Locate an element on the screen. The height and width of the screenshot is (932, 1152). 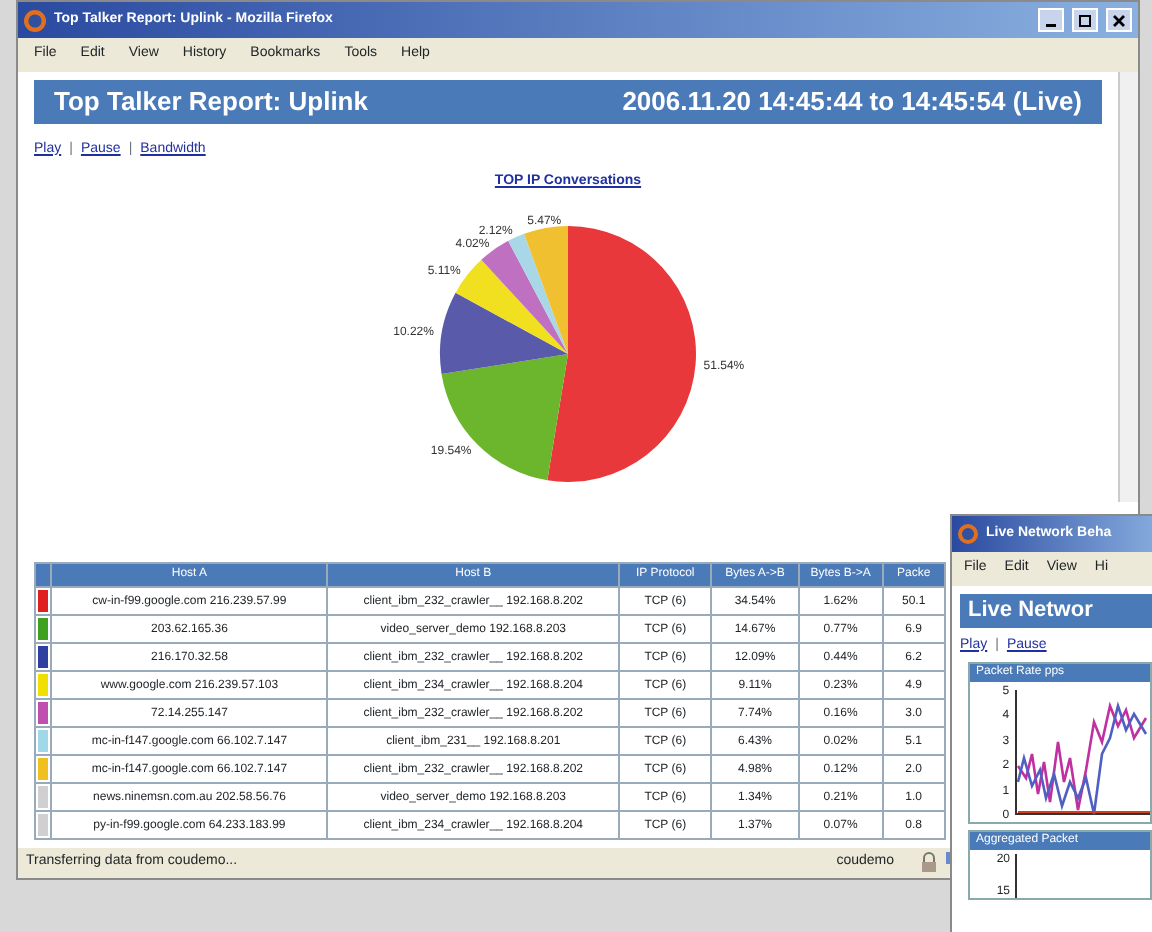
chart-axis-drawing is located at coordinates (1017, 874).